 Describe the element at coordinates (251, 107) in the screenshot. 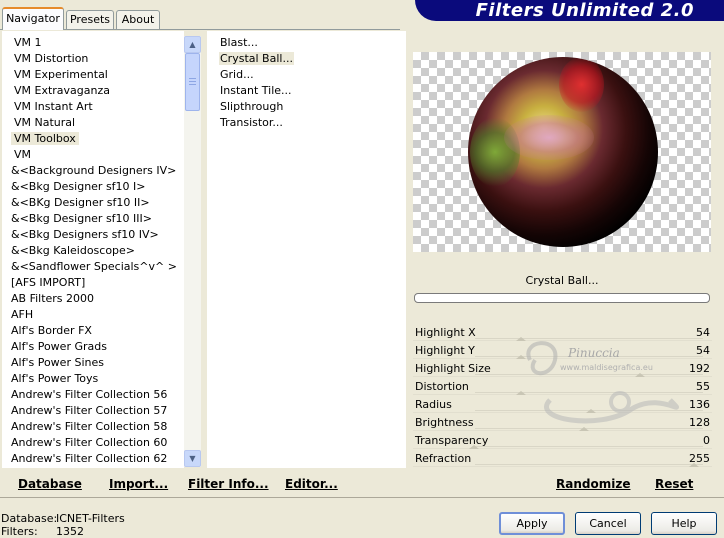

I see `filter-item: Slipthrough` at that location.